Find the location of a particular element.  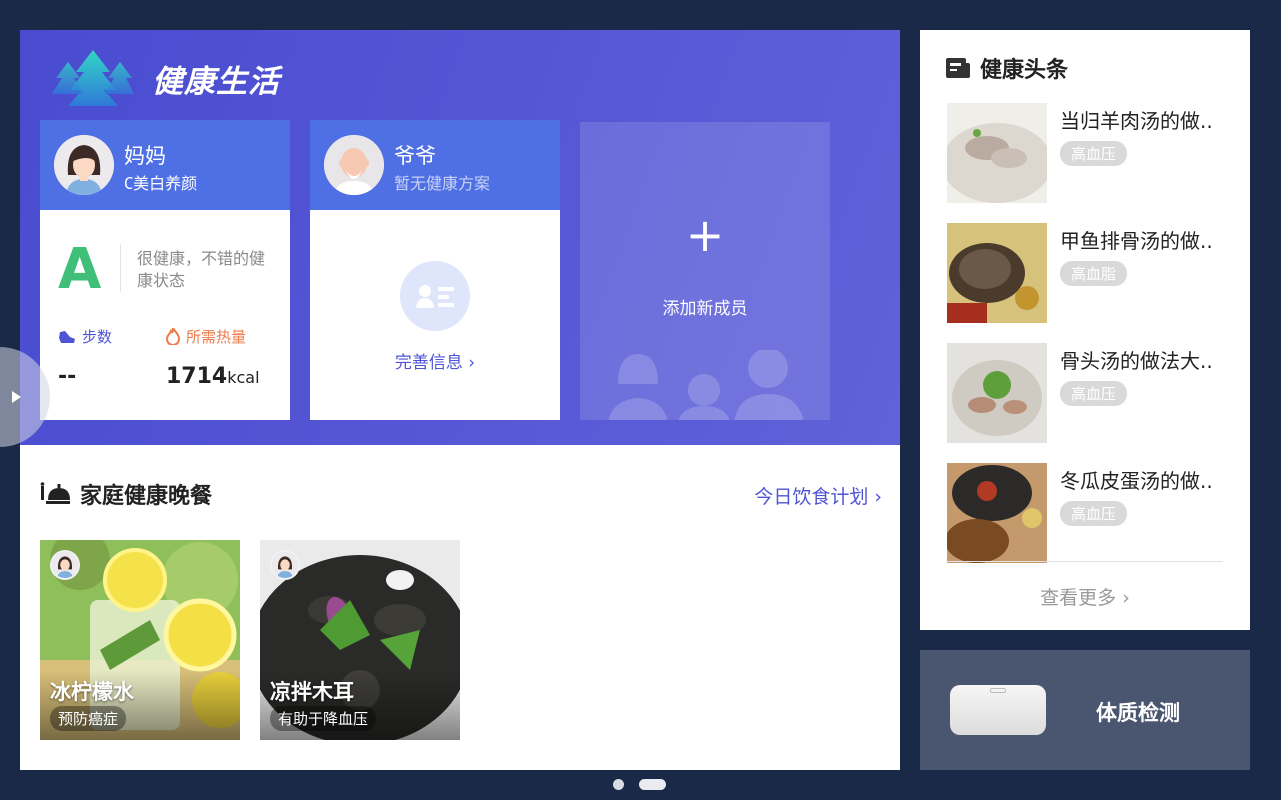

flame-icon is located at coordinates (173, 336).